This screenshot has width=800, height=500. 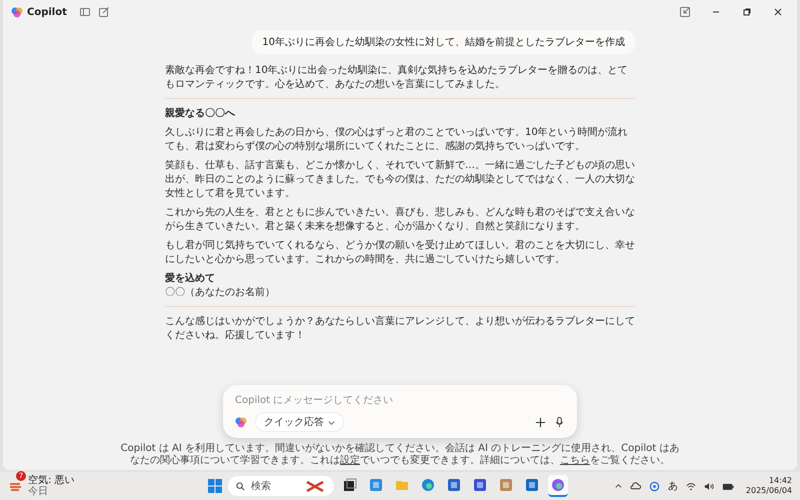 What do you see at coordinates (443, 42) in the screenshot?
I see `user-message: 10年ぶりに再会した幼馴染の女性に対して、結婚を前提としたラブレターを作成` at bounding box center [443, 42].